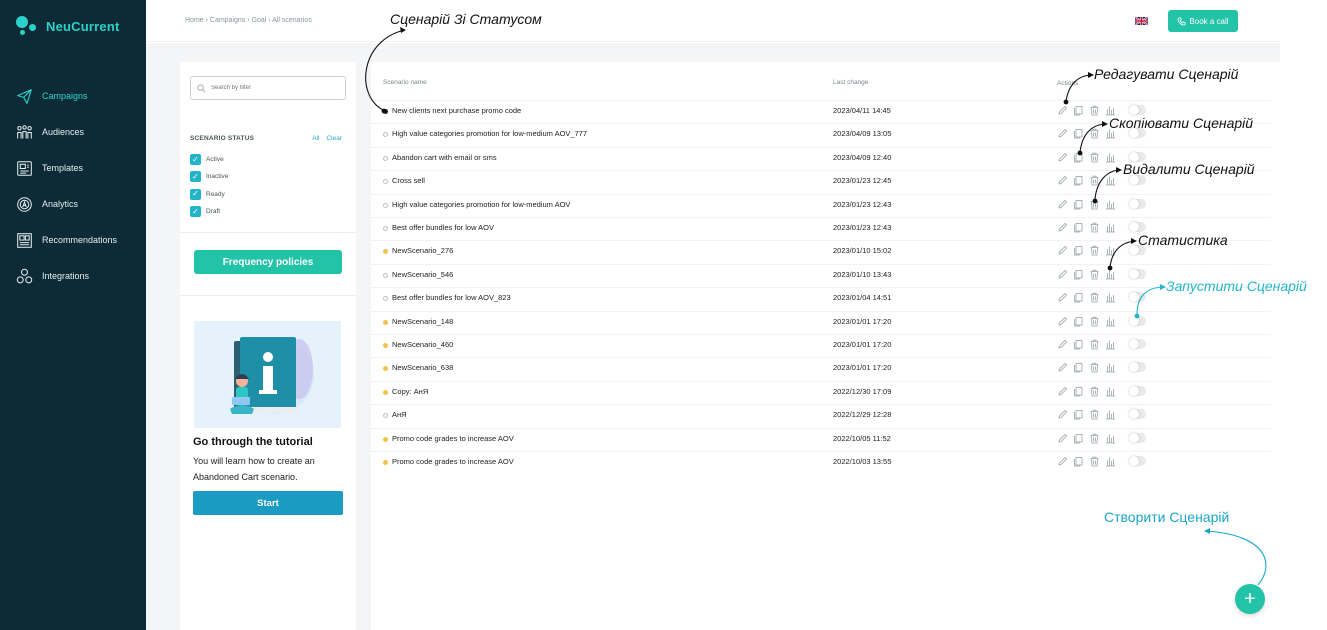  Describe the element at coordinates (850, 82) in the screenshot. I see `column-header-date: Last change` at that location.